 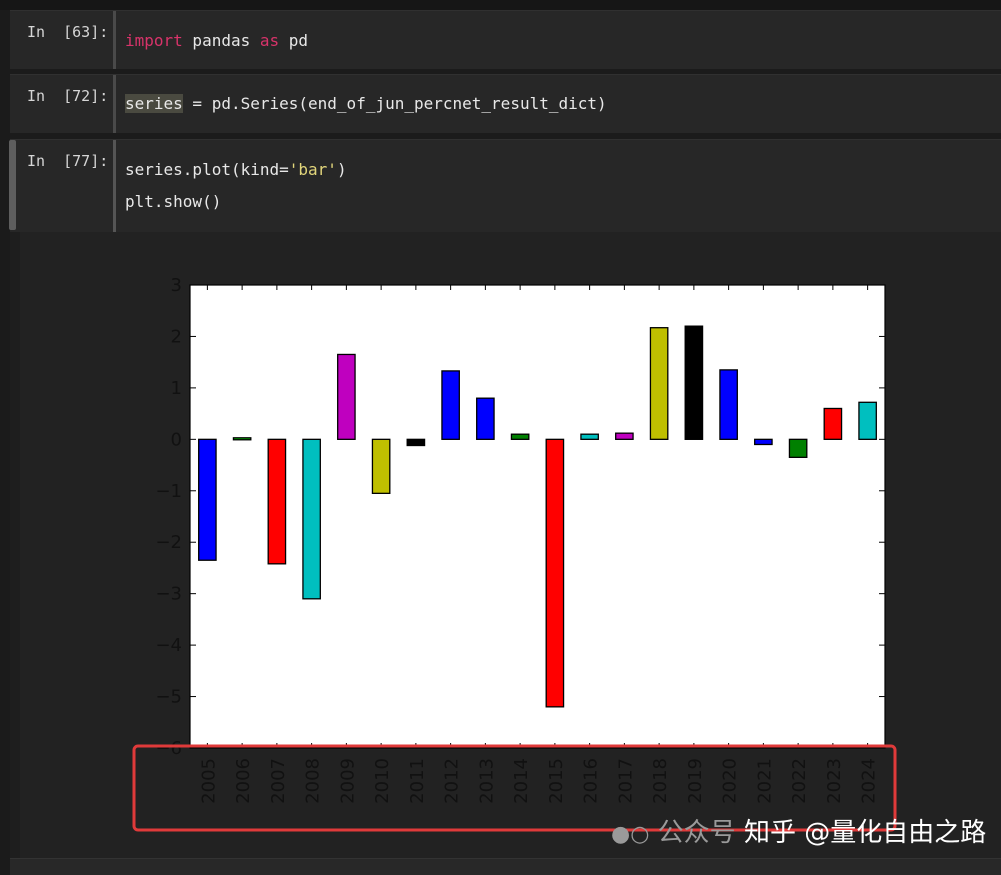 I want to click on bar-2016, so click(x=589, y=436).